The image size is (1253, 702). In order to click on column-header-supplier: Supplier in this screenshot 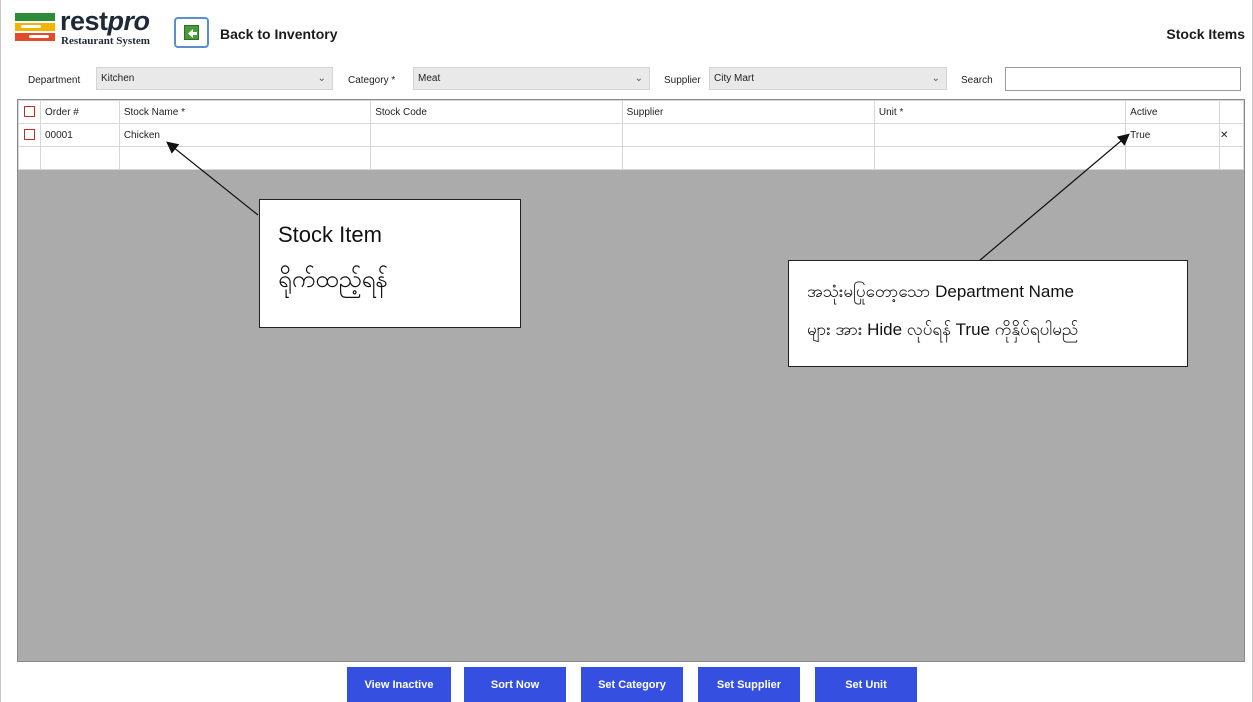, I will do `click(748, 112)`.